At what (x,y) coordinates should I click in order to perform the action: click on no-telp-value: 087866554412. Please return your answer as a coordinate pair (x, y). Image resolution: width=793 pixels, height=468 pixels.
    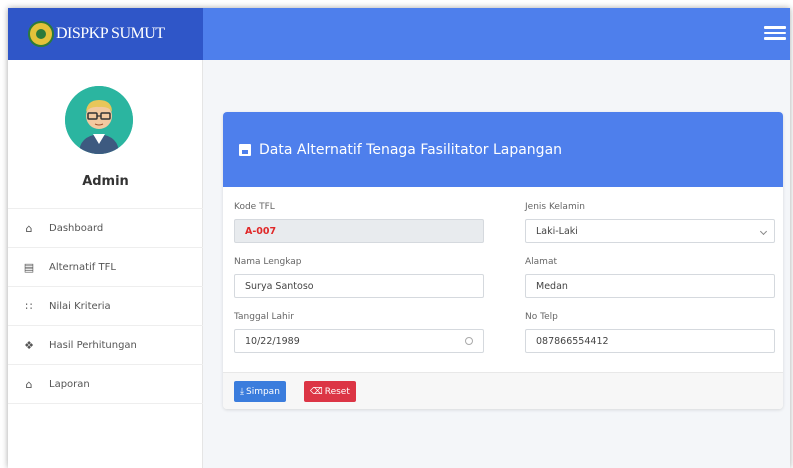
    Looking at the image, I should click on (572, 341).